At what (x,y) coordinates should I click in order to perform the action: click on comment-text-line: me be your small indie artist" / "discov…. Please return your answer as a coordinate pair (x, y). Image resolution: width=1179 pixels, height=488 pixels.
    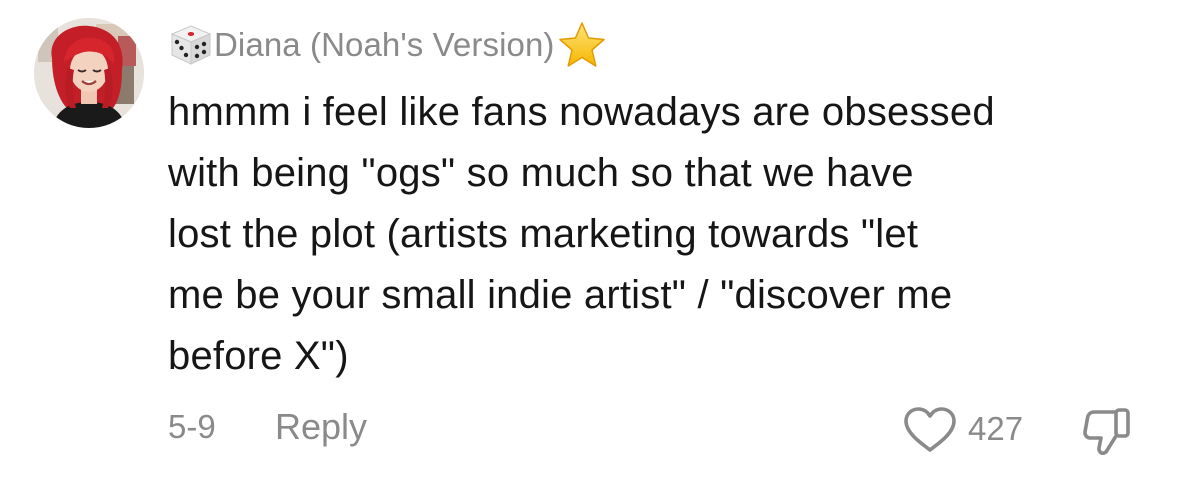
    Looking at the image, I should click on (560, 295).